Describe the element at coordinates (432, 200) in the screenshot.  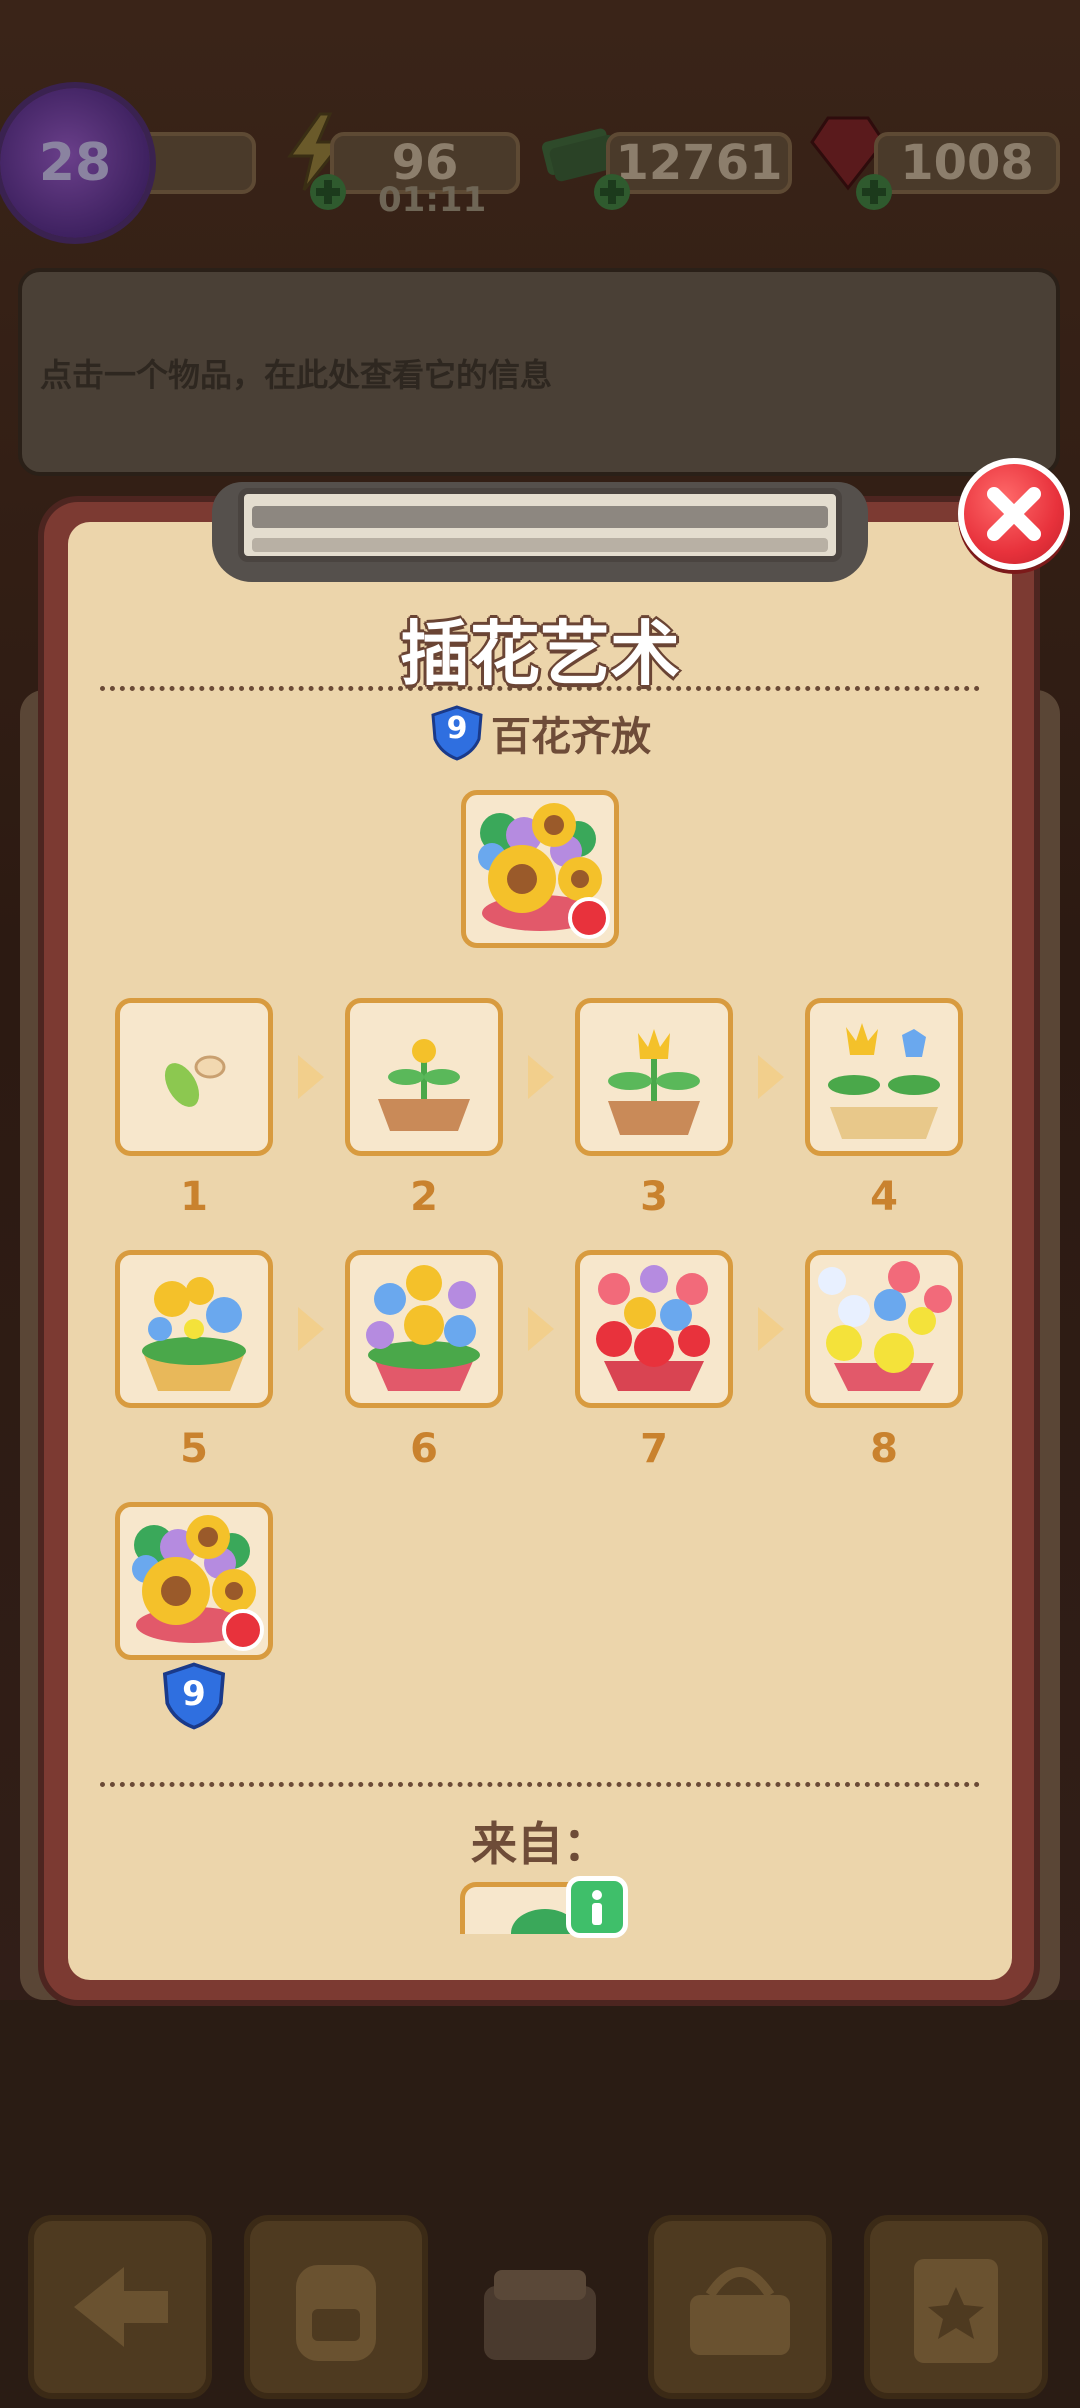
I see `energy-timer: 01:11` at that location.